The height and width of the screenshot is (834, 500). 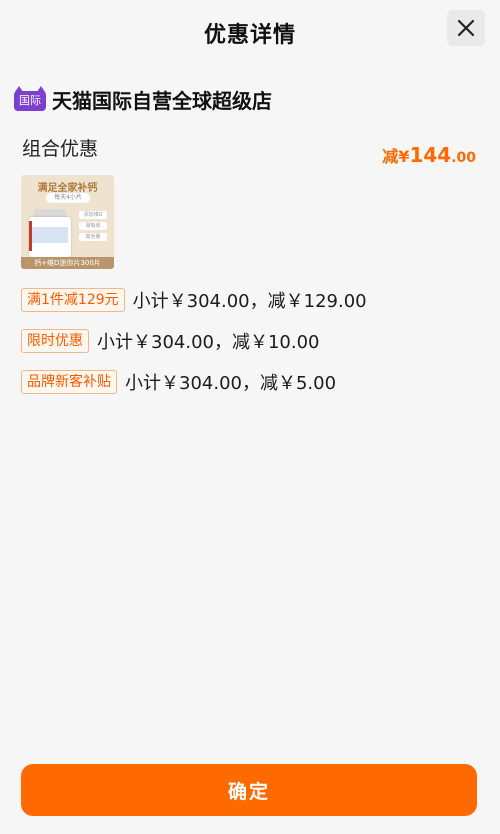 I want to click on promotion-detail: 小计￥304.00，减￥5.00, so click(x=231, y=383).